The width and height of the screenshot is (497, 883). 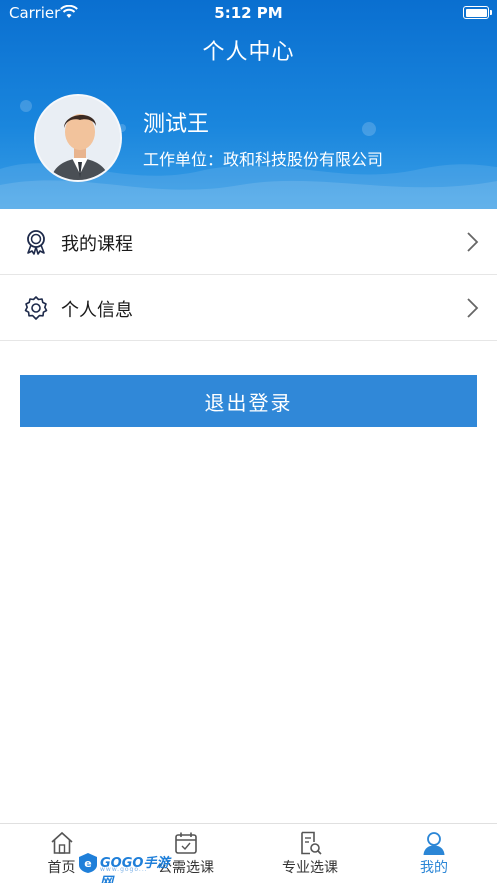 What do you see at coordinates (434, 868) in the screenshot?
I see `tab-label: 我的` at bounding box center [434, 868].